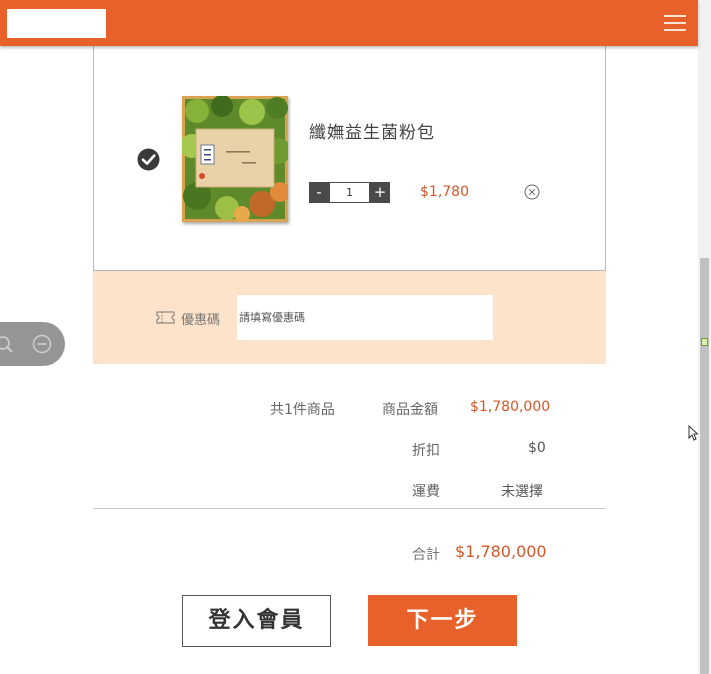 This screenshot has height=674, width=711. Describe the element at coordinates (693, 433) in the screenshot. I see `mouse-cursor-icon` at that location.